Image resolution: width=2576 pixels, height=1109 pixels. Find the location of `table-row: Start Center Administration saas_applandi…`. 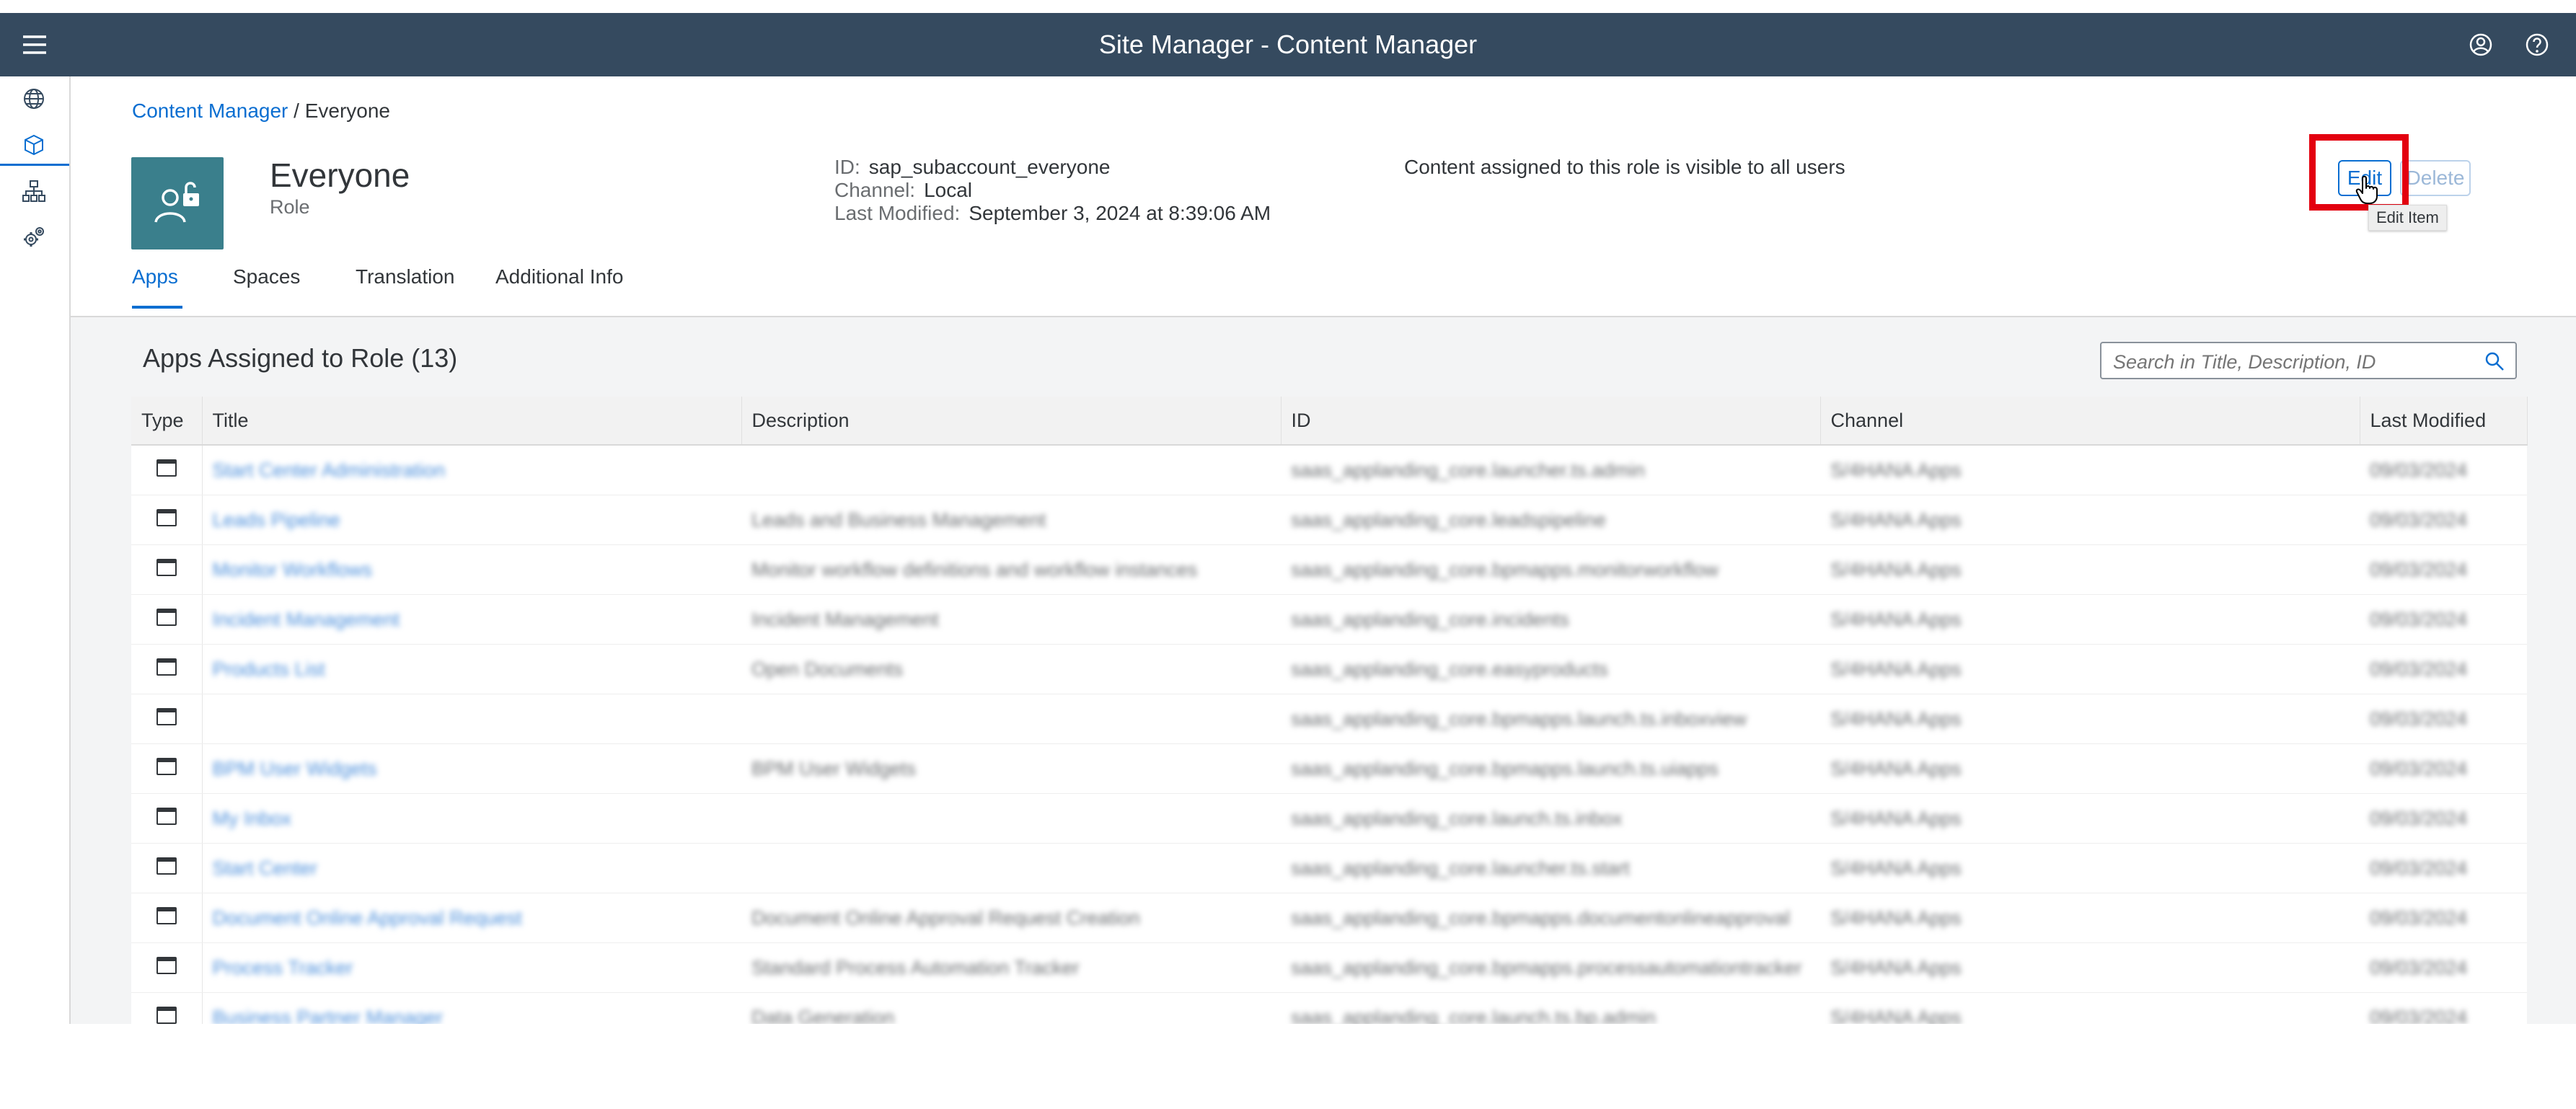

table-row: Start Center Administration saas_applandi… is located at coordinates (1329, 470).